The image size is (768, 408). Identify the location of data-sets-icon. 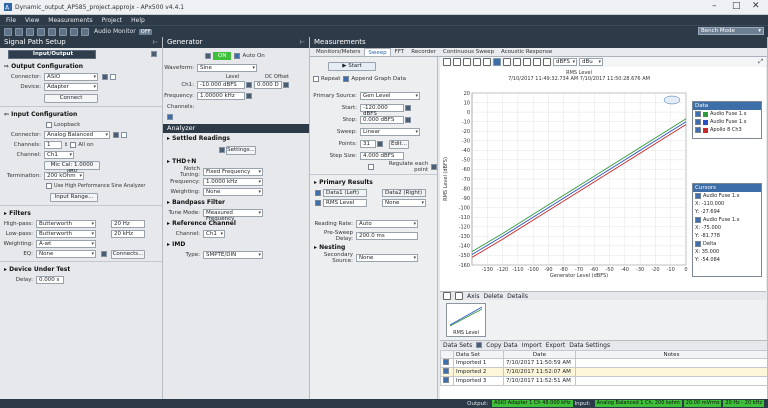
(479, 345).